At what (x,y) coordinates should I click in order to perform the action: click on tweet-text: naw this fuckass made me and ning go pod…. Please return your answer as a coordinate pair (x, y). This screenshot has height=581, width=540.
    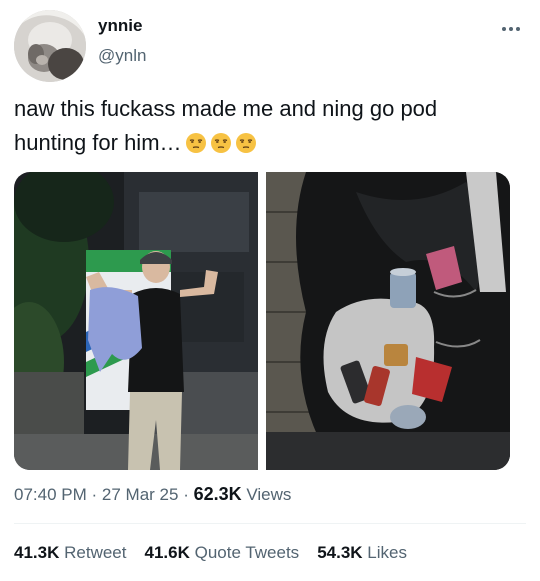
    Looking at the image, I should click on (264, 126).